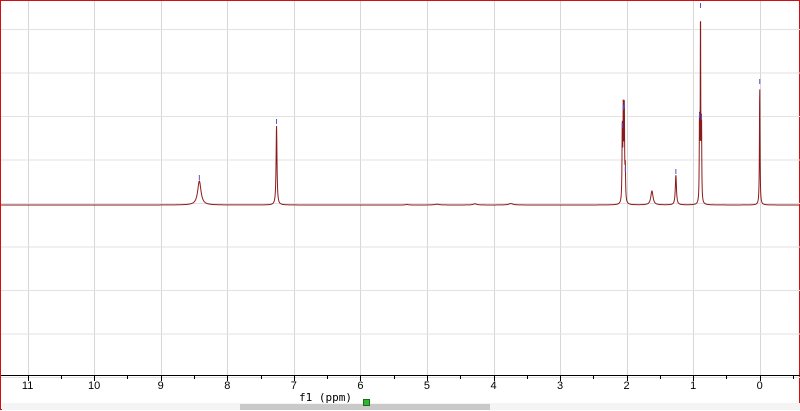  What do you see at coordinates (401, 406) in the screenshot?
I see `horizontal-scrollbar` at bounding box center [401, 406].